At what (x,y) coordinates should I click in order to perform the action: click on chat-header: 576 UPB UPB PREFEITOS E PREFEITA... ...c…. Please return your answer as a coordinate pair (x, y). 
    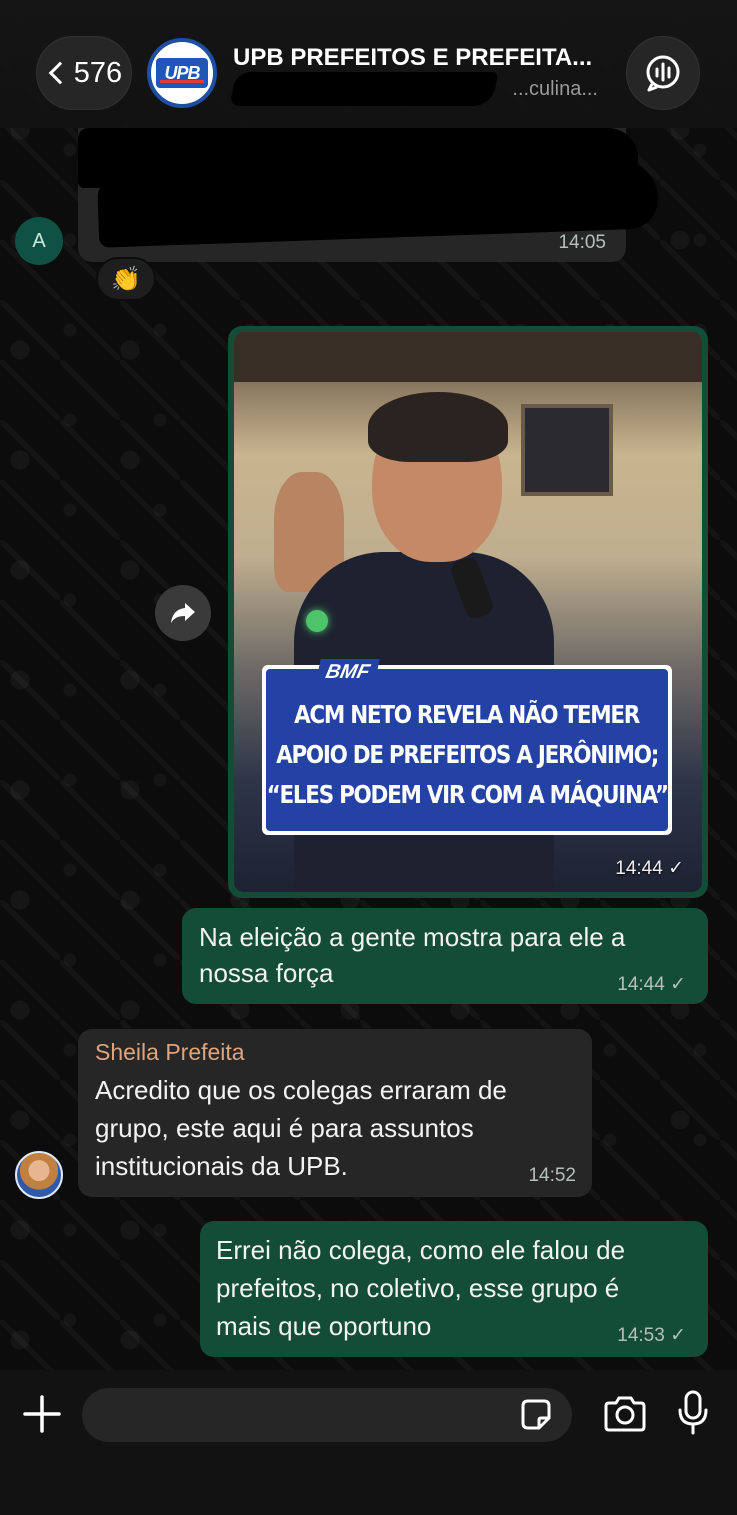
    Looking at the image, I should click on (368, 64).